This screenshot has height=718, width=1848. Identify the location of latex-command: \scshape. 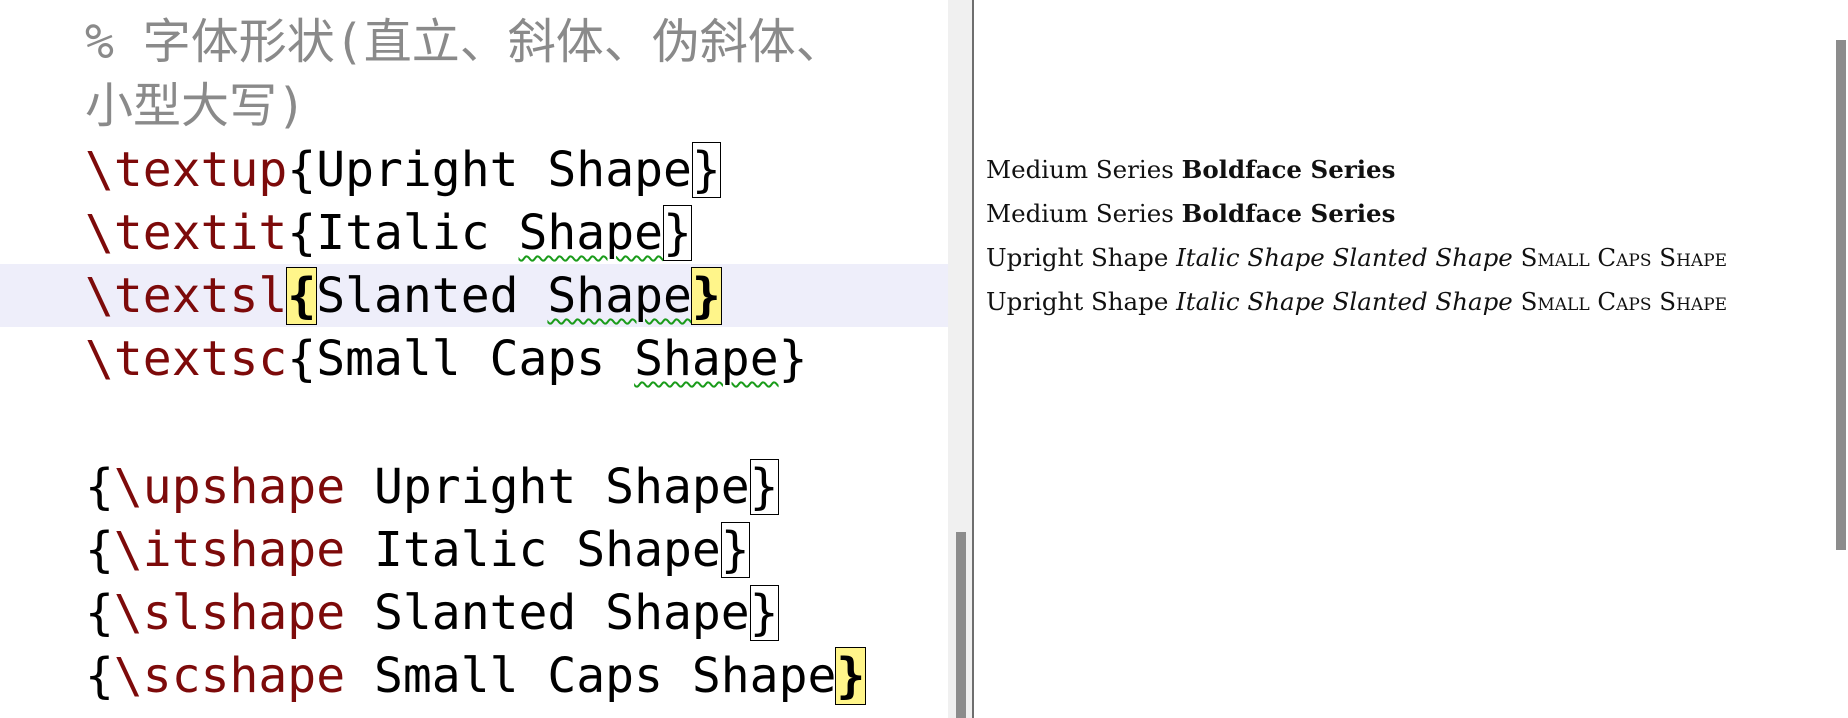
(229, 676).